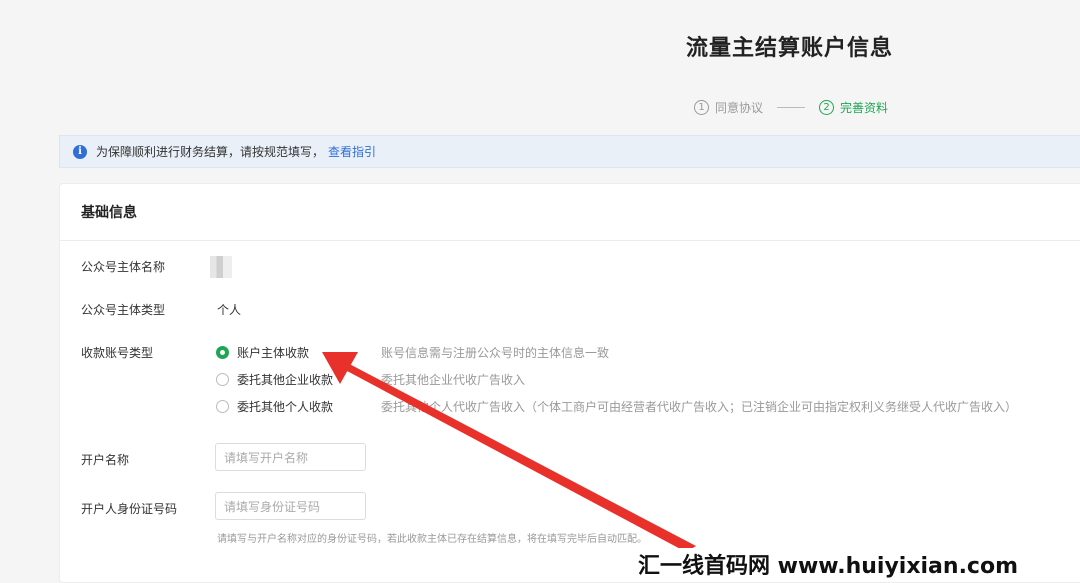 This screenshot has width=1080, height=583. I want to click on info-icon: i, so click(80, 151).